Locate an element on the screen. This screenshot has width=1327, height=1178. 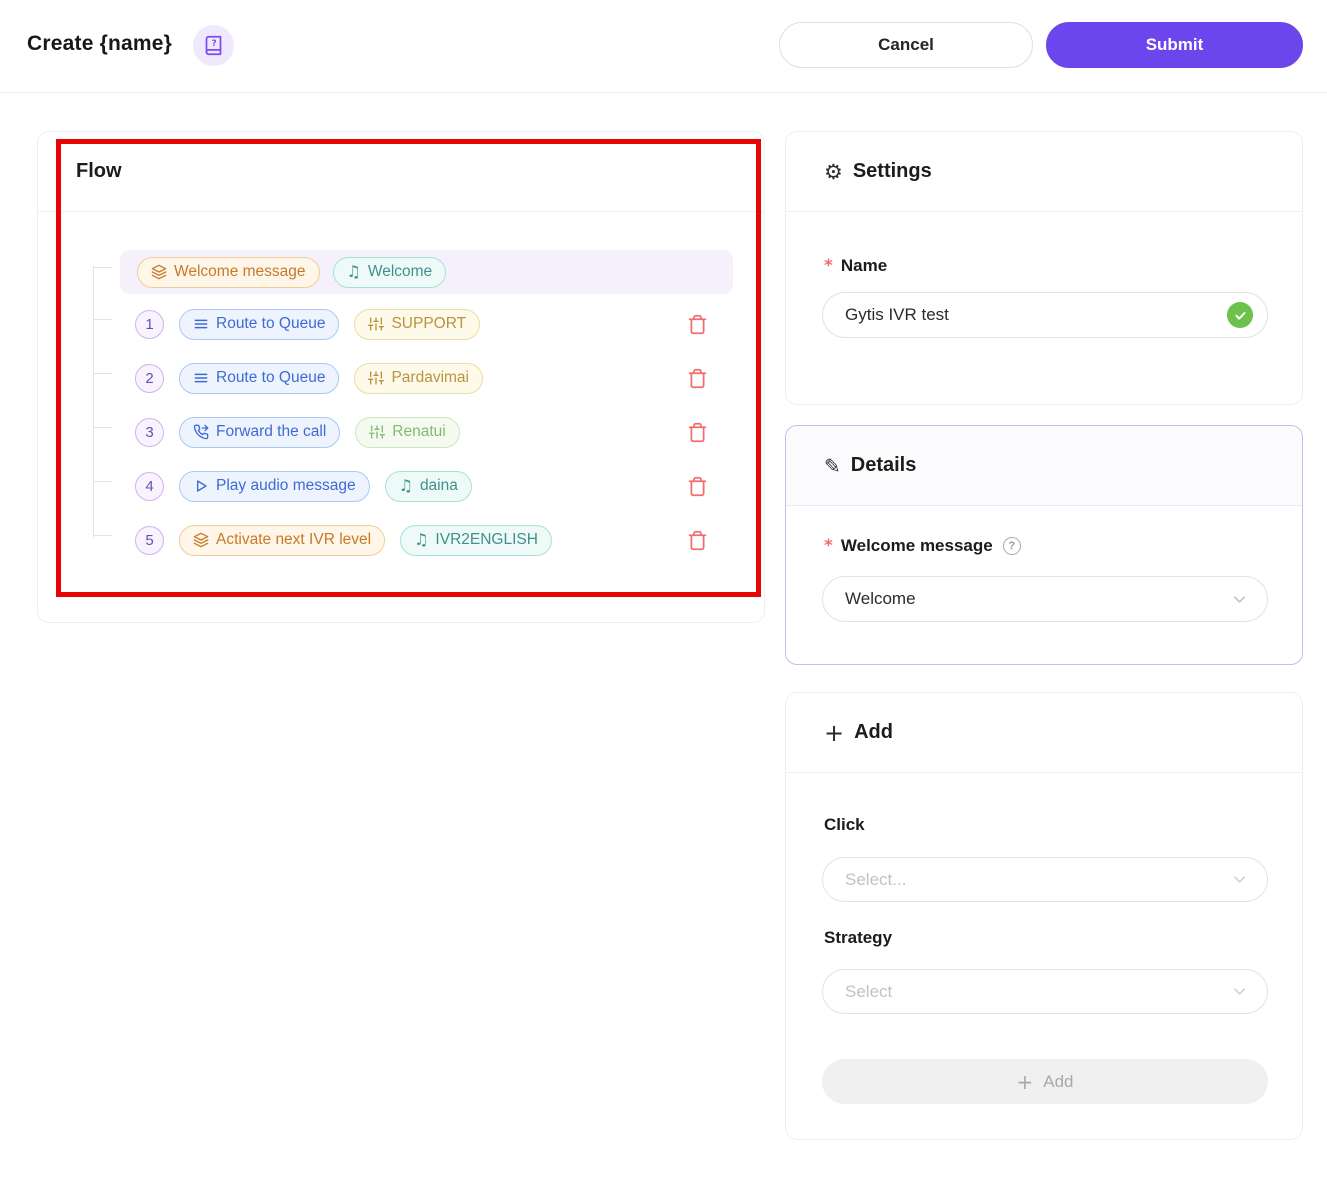
pencil-icon: ✎ is located at coordinates (832, 465).